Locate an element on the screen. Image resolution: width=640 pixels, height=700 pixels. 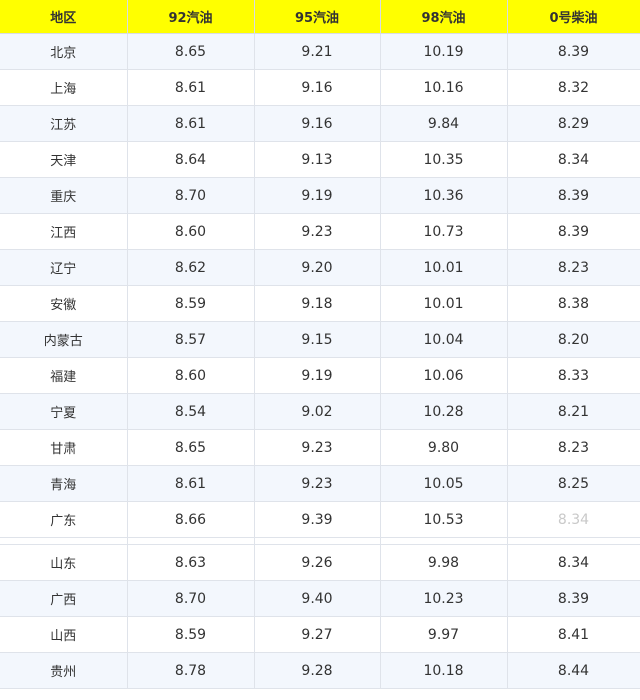
table-row: 福建 8.60 9.19 10.06 8.33 is located at coordinates (320, 375).